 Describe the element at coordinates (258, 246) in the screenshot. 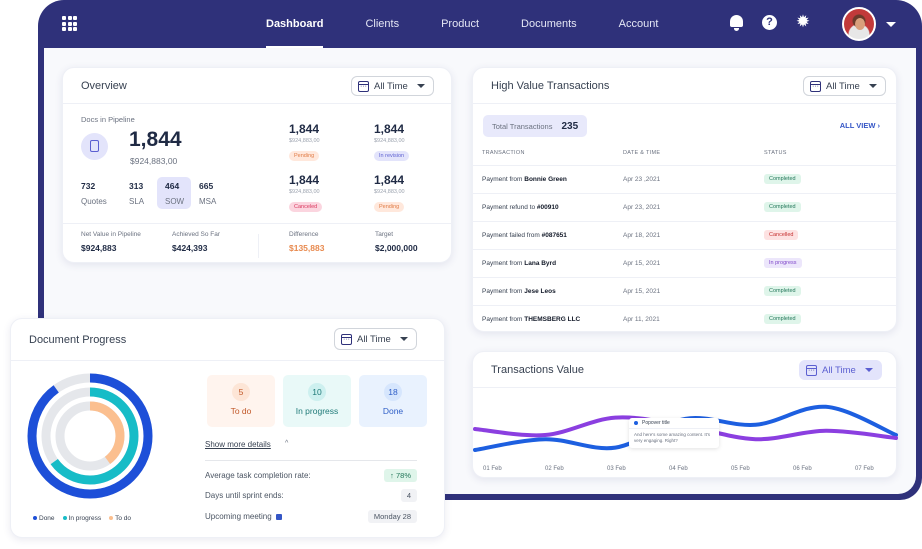

I see `divider` at that location.